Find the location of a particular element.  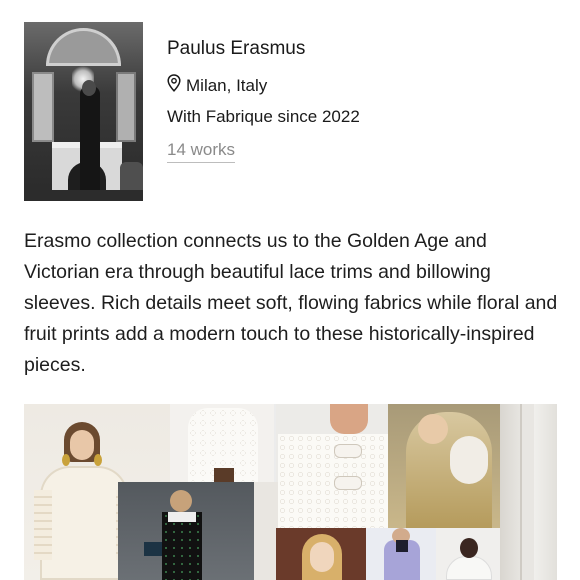

works-link: 14 works is located at coordinates (201, 151).